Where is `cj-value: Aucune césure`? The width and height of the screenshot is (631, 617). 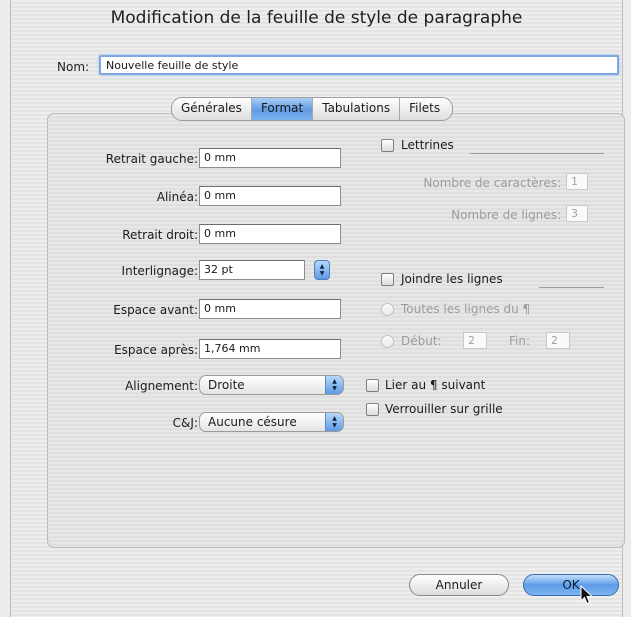 cj-value: Aucune césure is located at coordinates (252, 422).